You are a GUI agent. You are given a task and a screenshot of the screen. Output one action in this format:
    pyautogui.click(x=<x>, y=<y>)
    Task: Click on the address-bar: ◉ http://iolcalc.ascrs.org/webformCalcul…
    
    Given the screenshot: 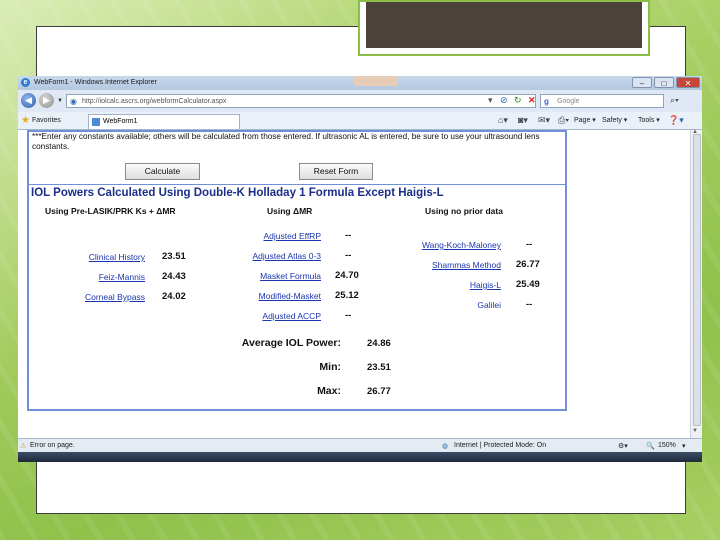 What is the action you would take?
    pyautogui.click(x=301, y=101)
    